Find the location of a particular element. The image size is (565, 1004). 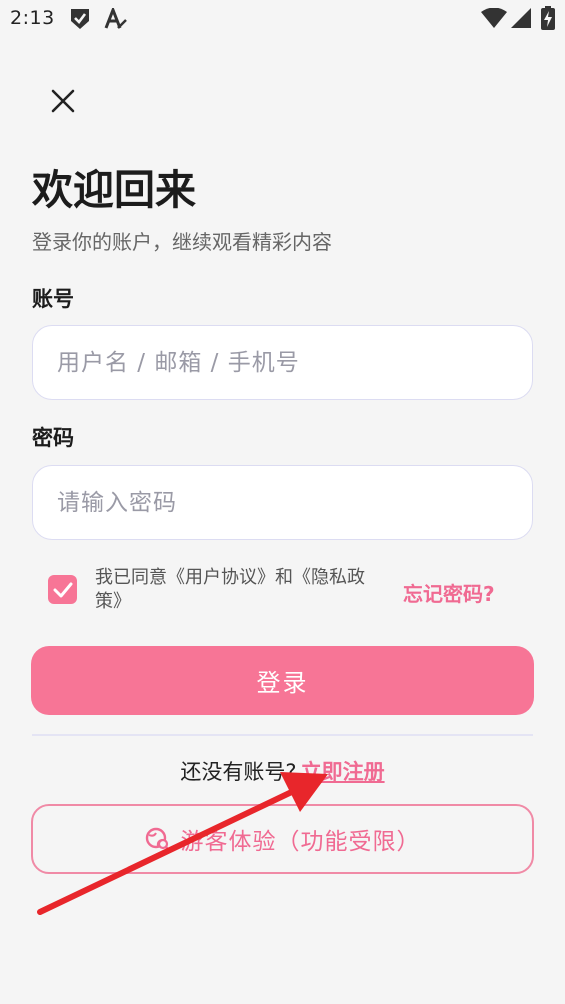

page-subtitle: 登录你的账户，继续观看精彩内容 is located at coordinates (182, 242).